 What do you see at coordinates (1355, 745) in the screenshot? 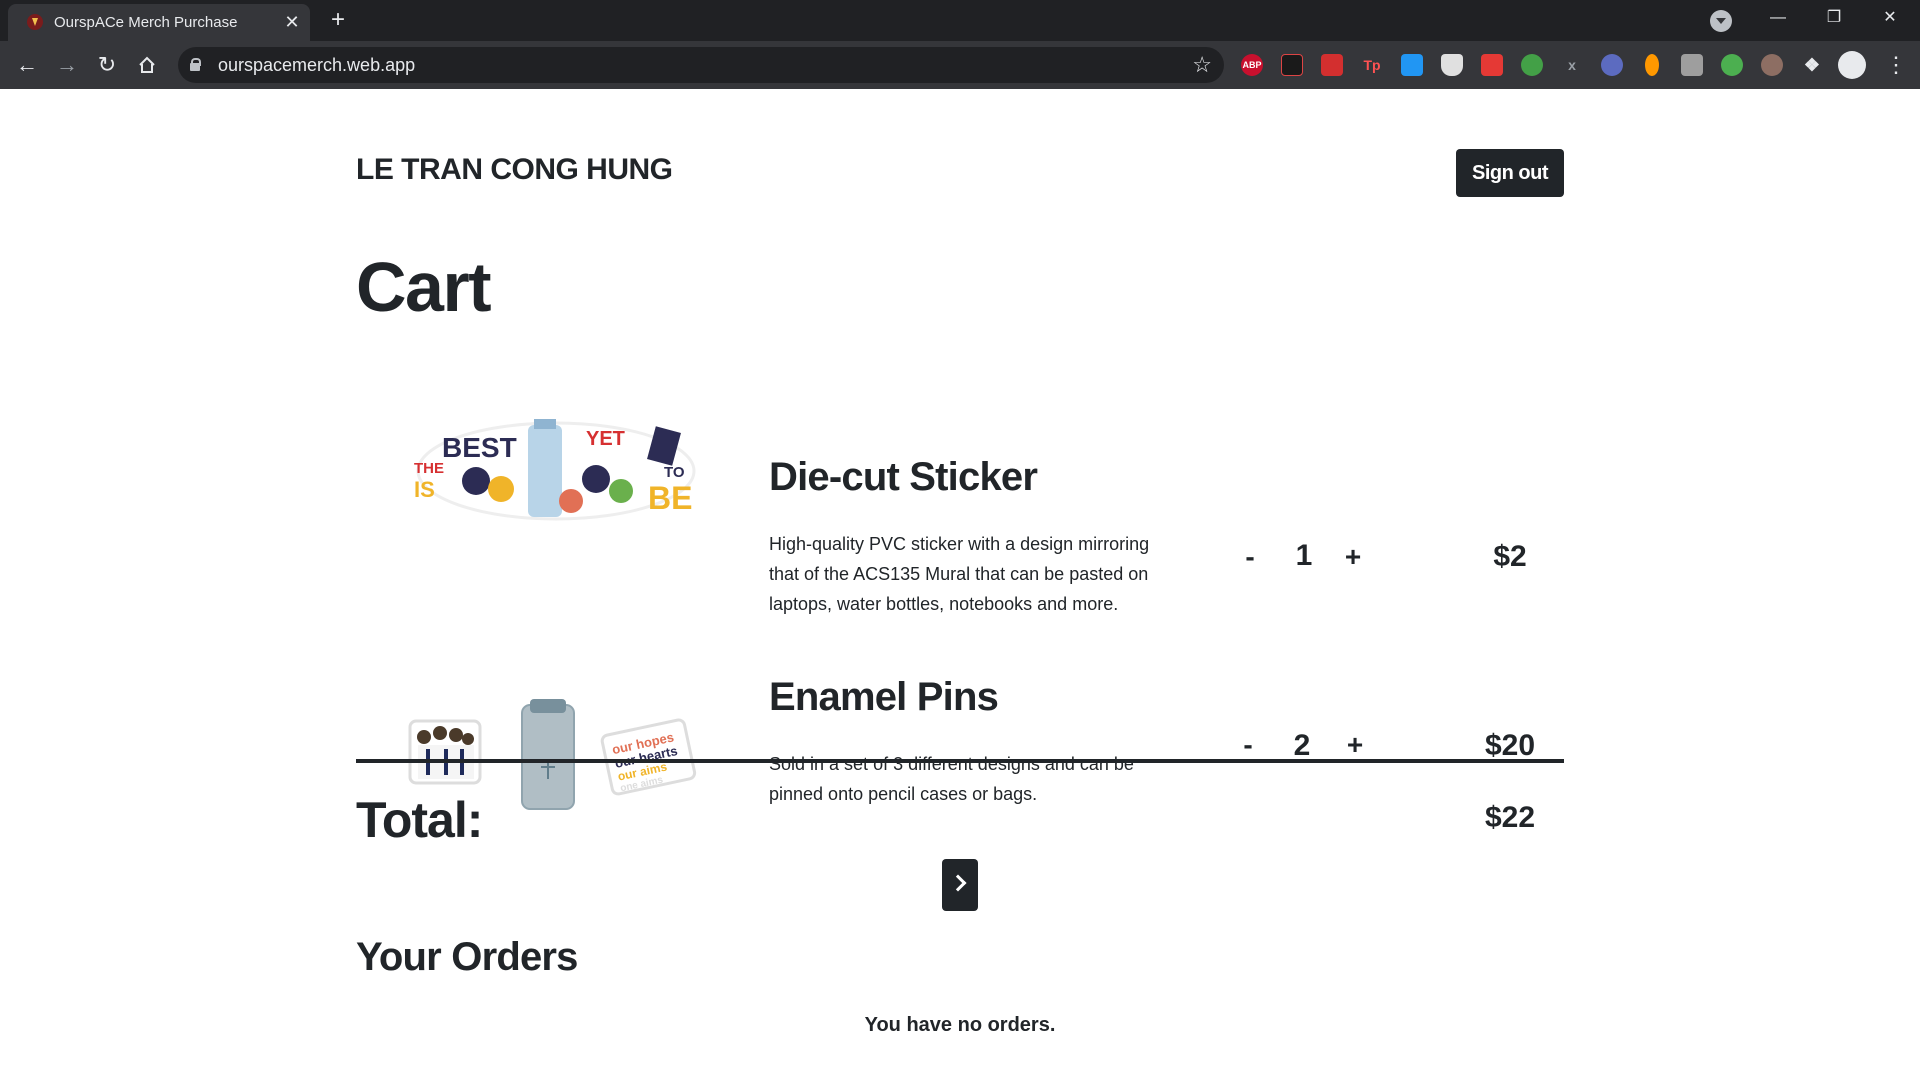
I see `increase-quantity-button: +` at bounding box center [1355, 745].